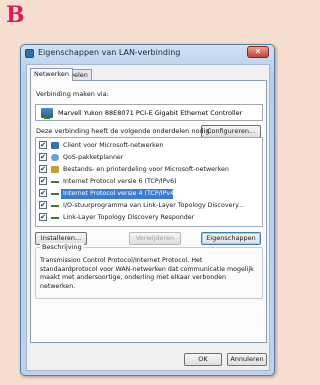 The height and width of the screenshot is (385, 320). Describe the element at coordinates (113, 145) in the screenshot. I see `list-item-label: Client voor Microsoft-netwerken` at that location.